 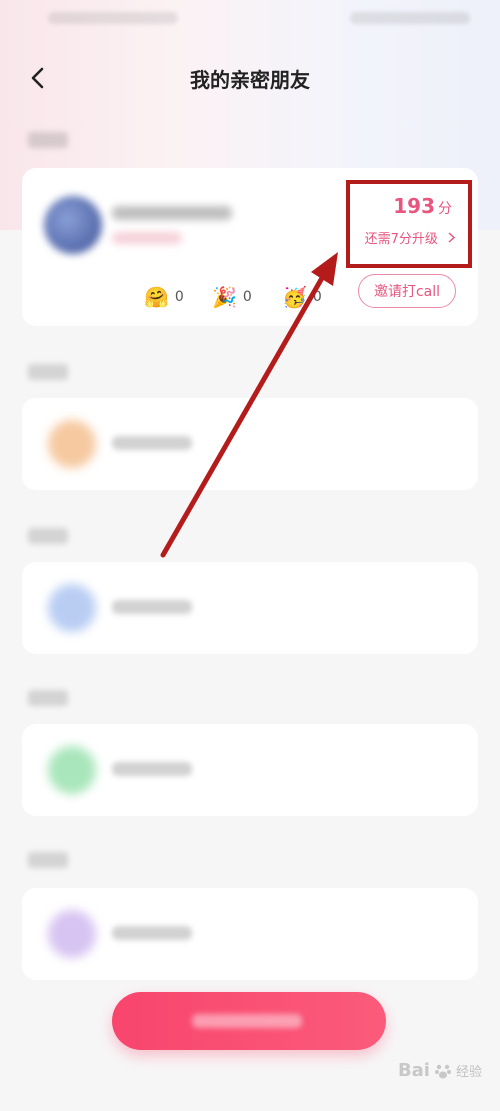 I want to click on paw-icon, so click(x=442, y=1071).